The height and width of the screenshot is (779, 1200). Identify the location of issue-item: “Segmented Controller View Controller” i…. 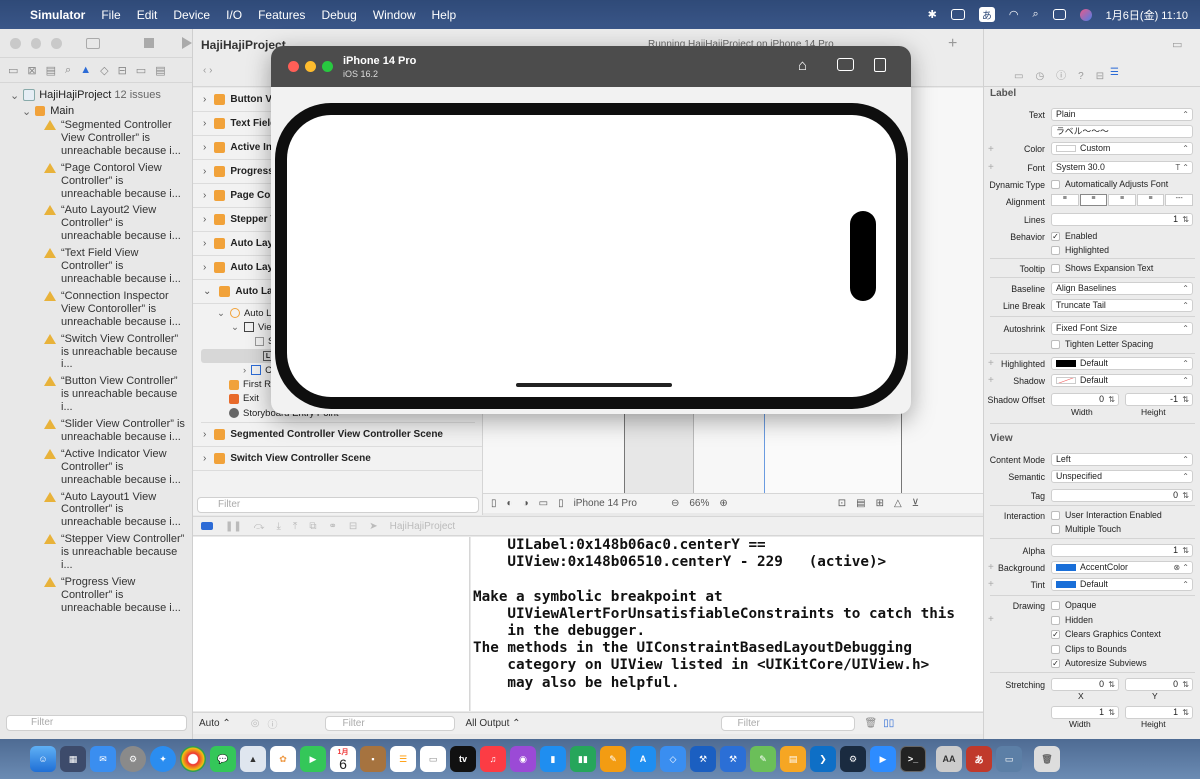
(96, 138).